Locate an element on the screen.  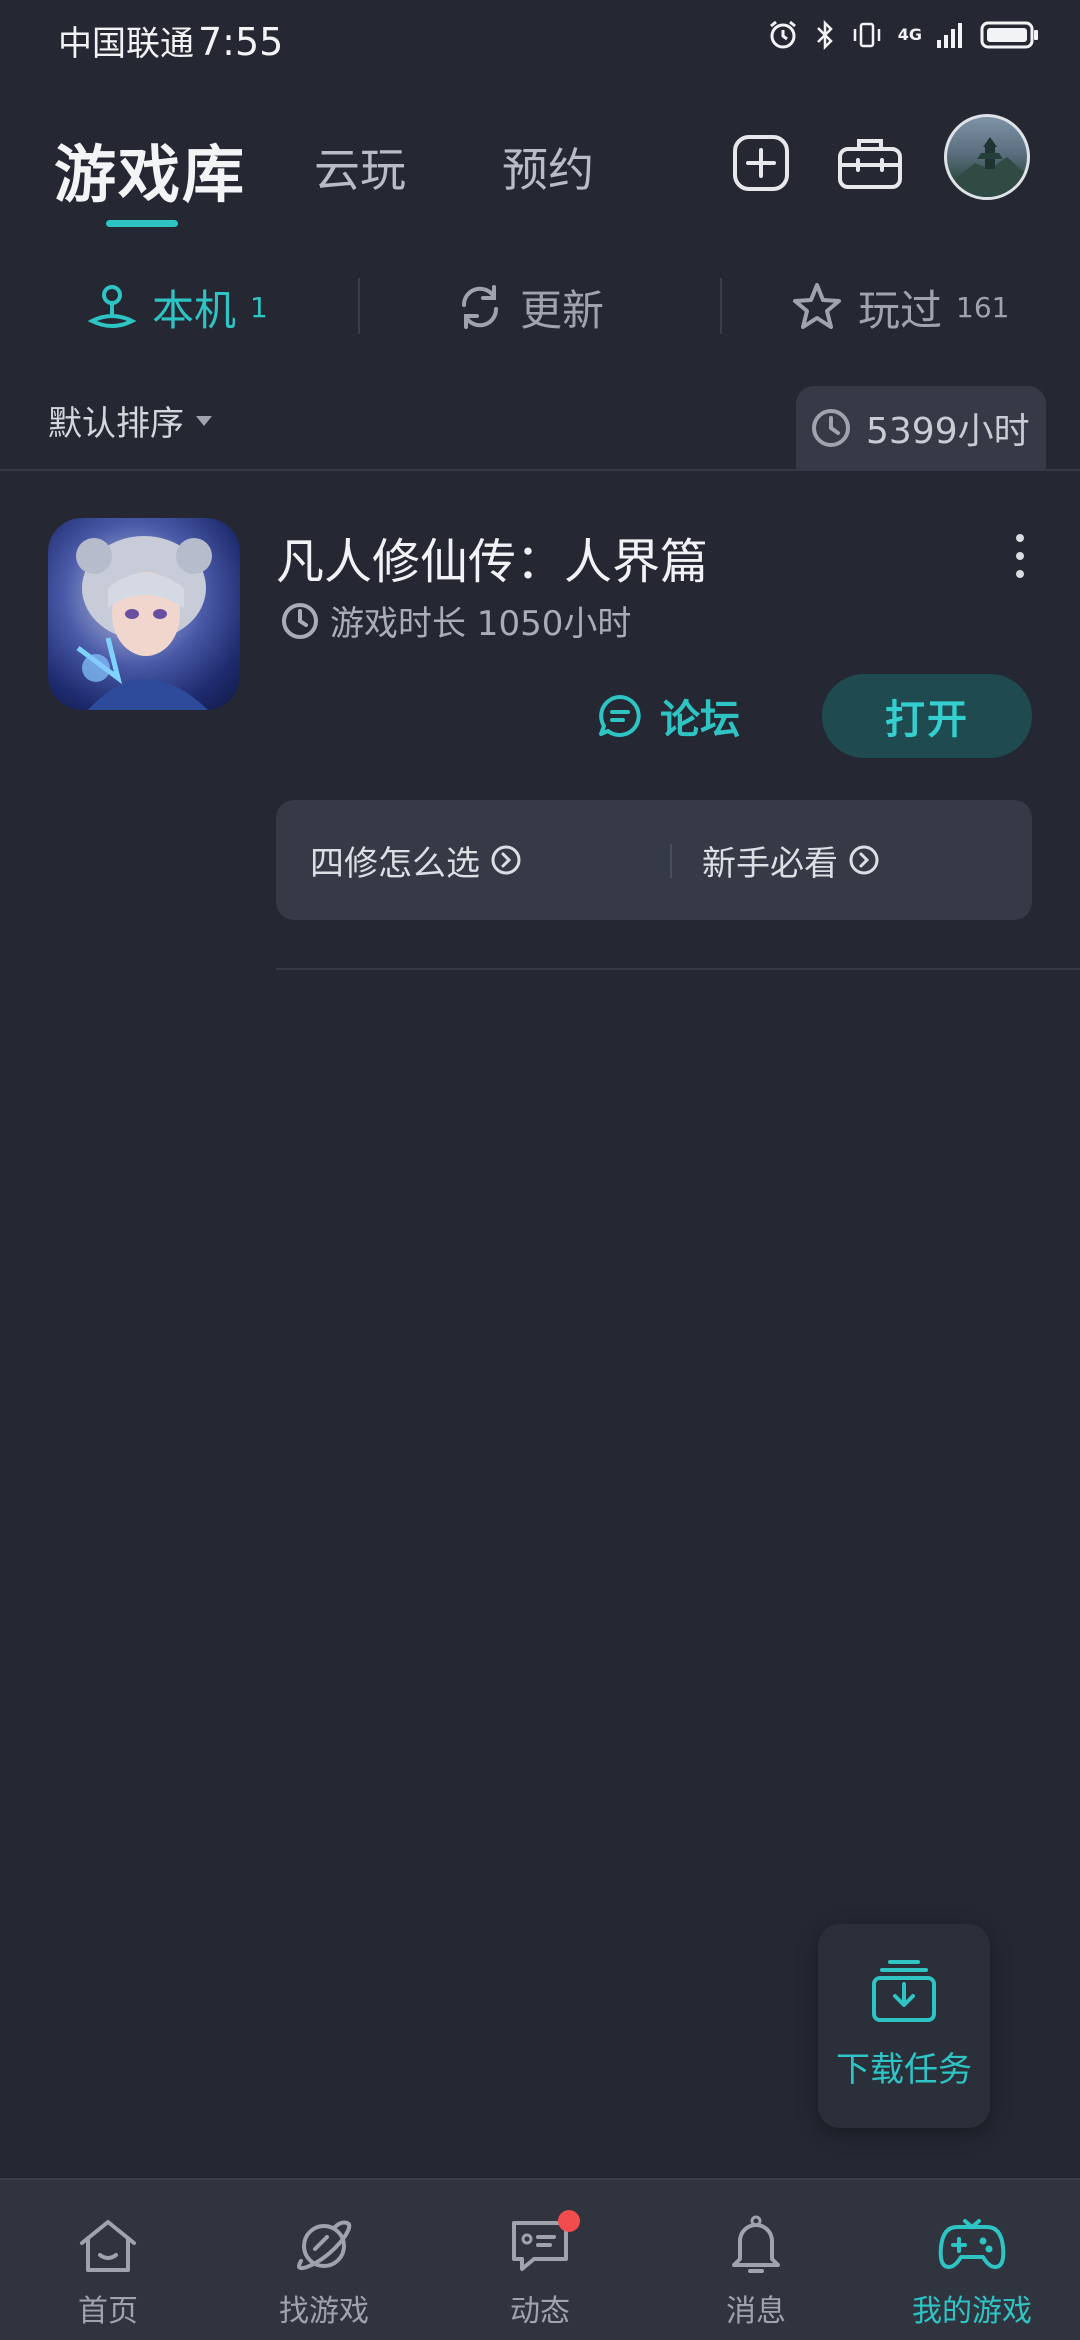
nav-my-games-label: 我的游戏 is located at coordinates (972, 2311).